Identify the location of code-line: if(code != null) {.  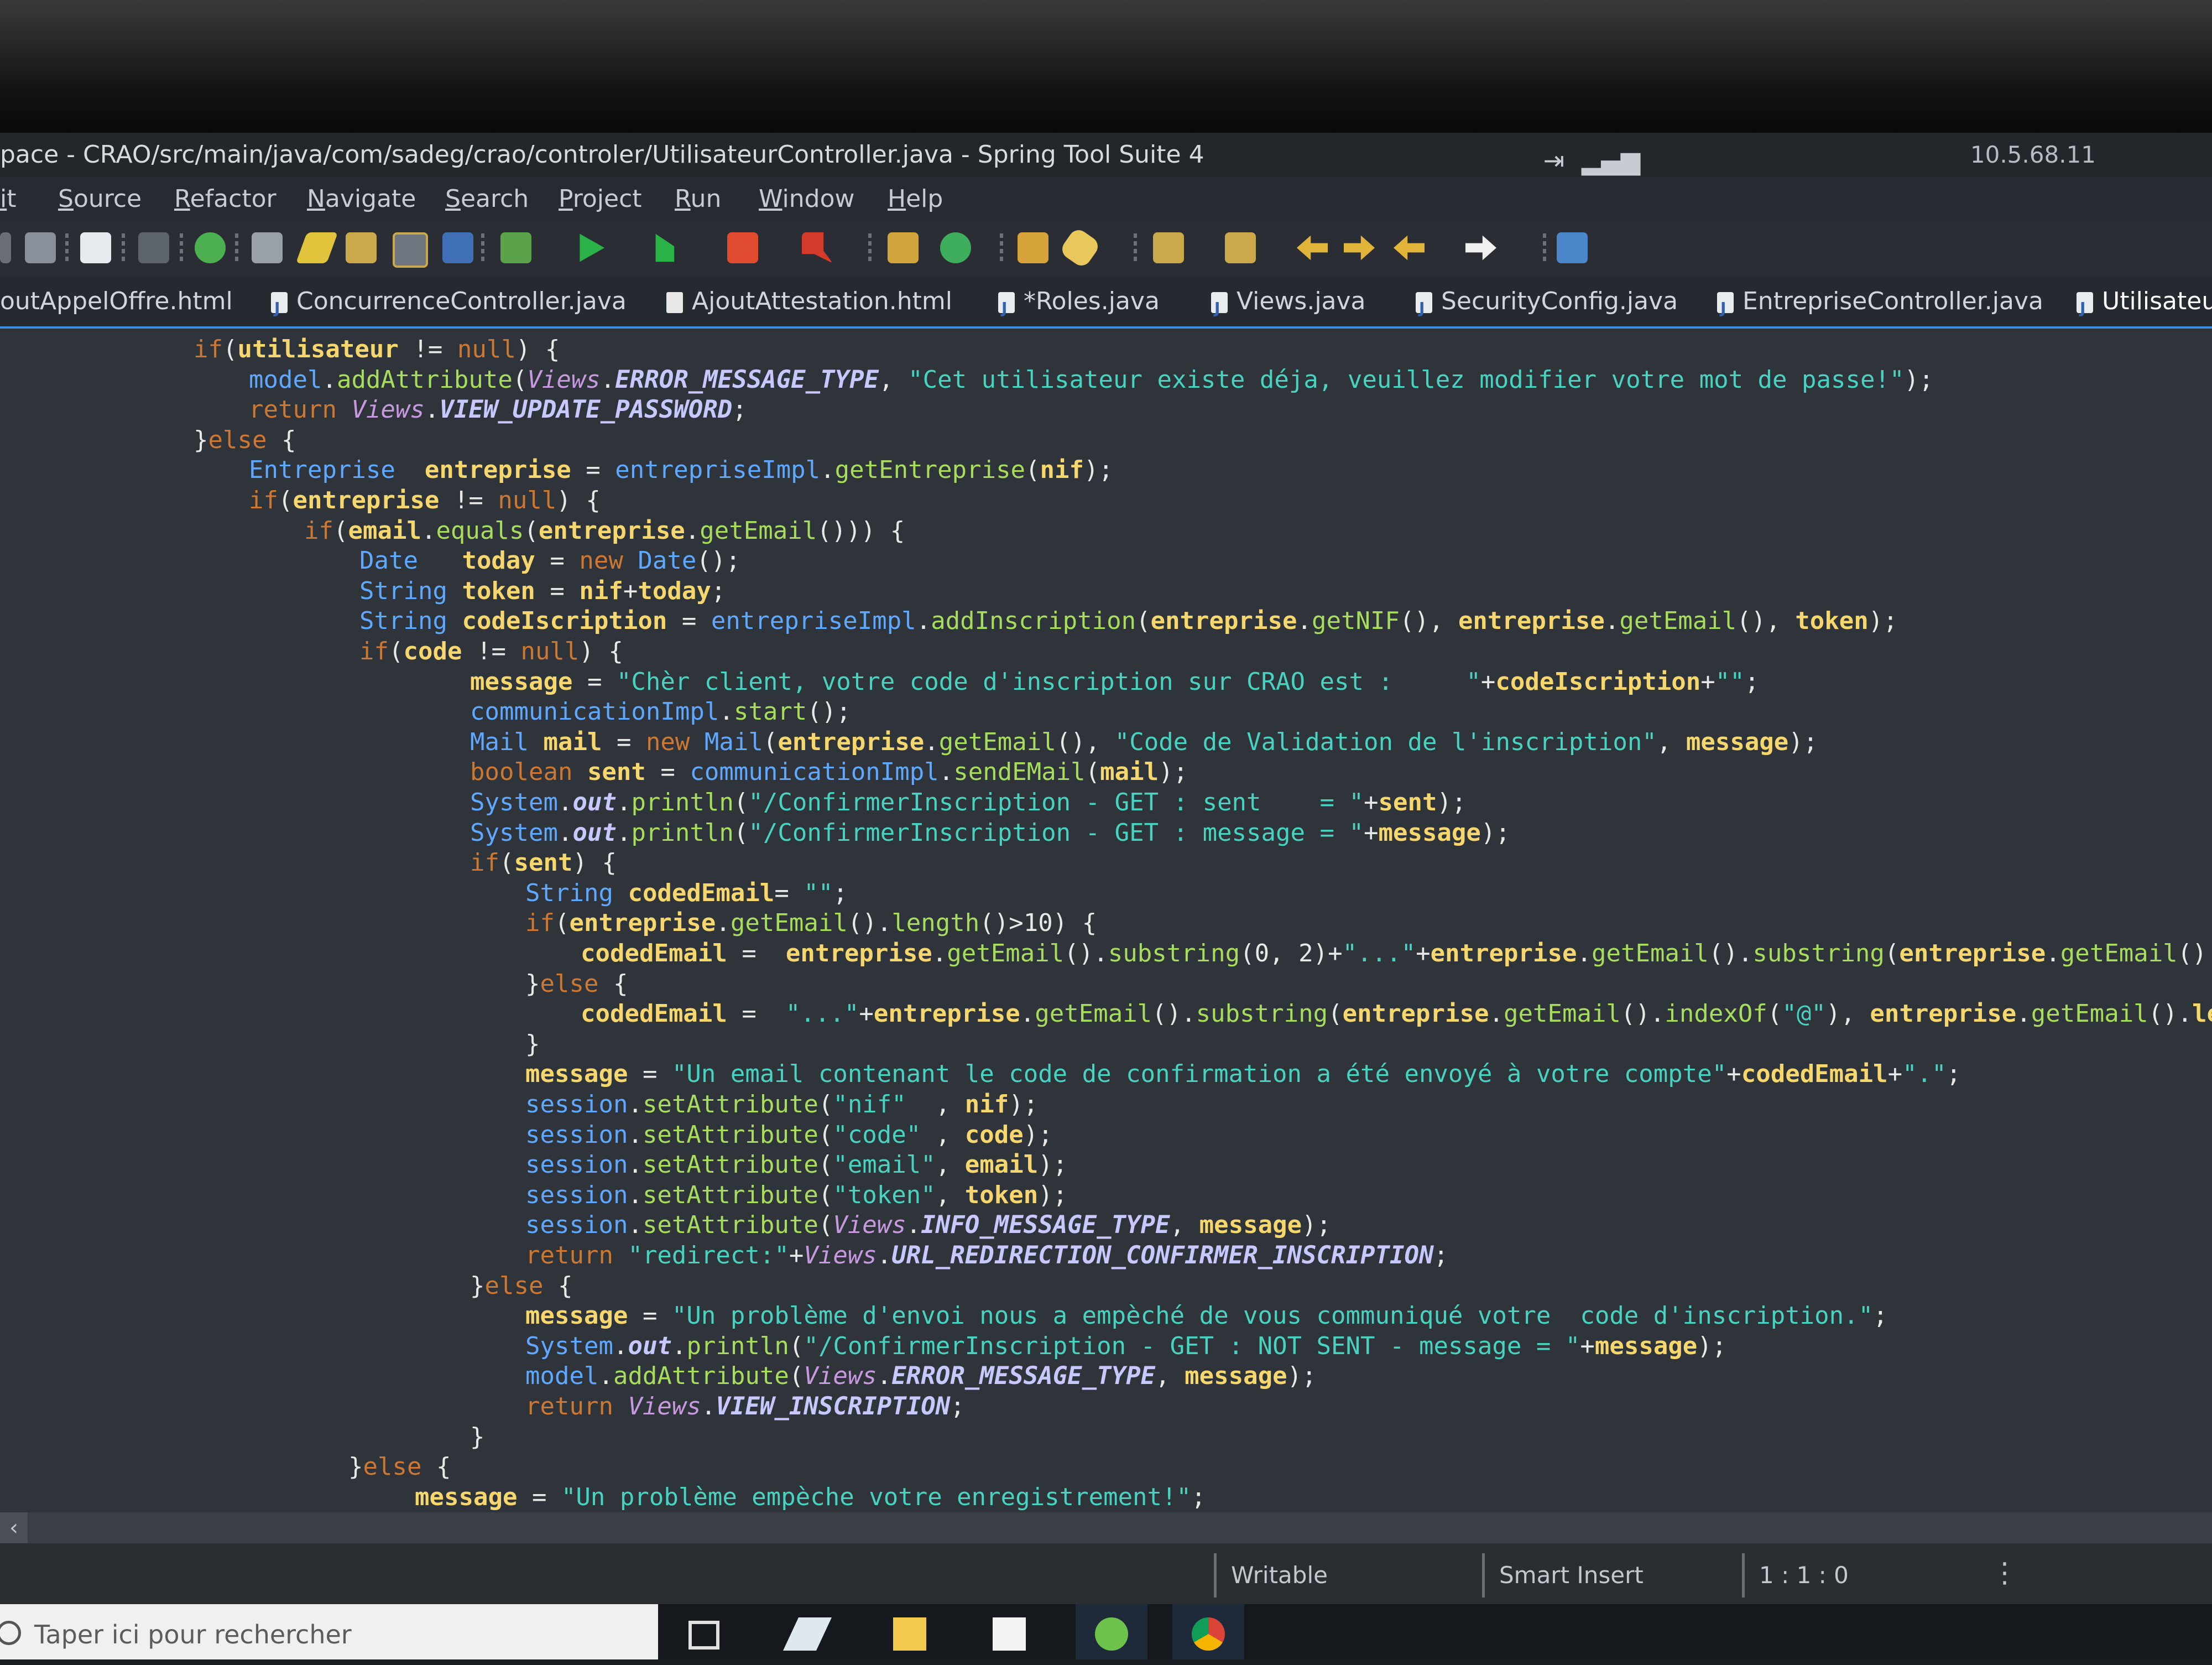
(491, 651).